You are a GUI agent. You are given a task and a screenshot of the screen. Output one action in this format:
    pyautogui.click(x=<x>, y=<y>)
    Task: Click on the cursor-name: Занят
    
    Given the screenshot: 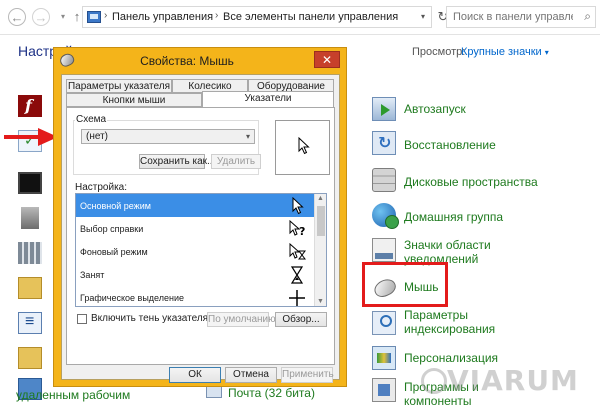 What is the action you would take?
    pyautogui.click(x=92, y=275)
    